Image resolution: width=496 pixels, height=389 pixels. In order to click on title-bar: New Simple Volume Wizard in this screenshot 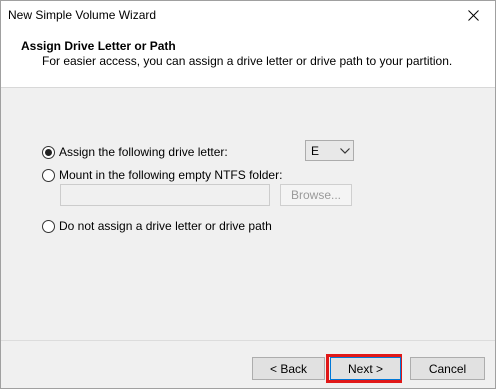, I will do `click(248, 15)`.